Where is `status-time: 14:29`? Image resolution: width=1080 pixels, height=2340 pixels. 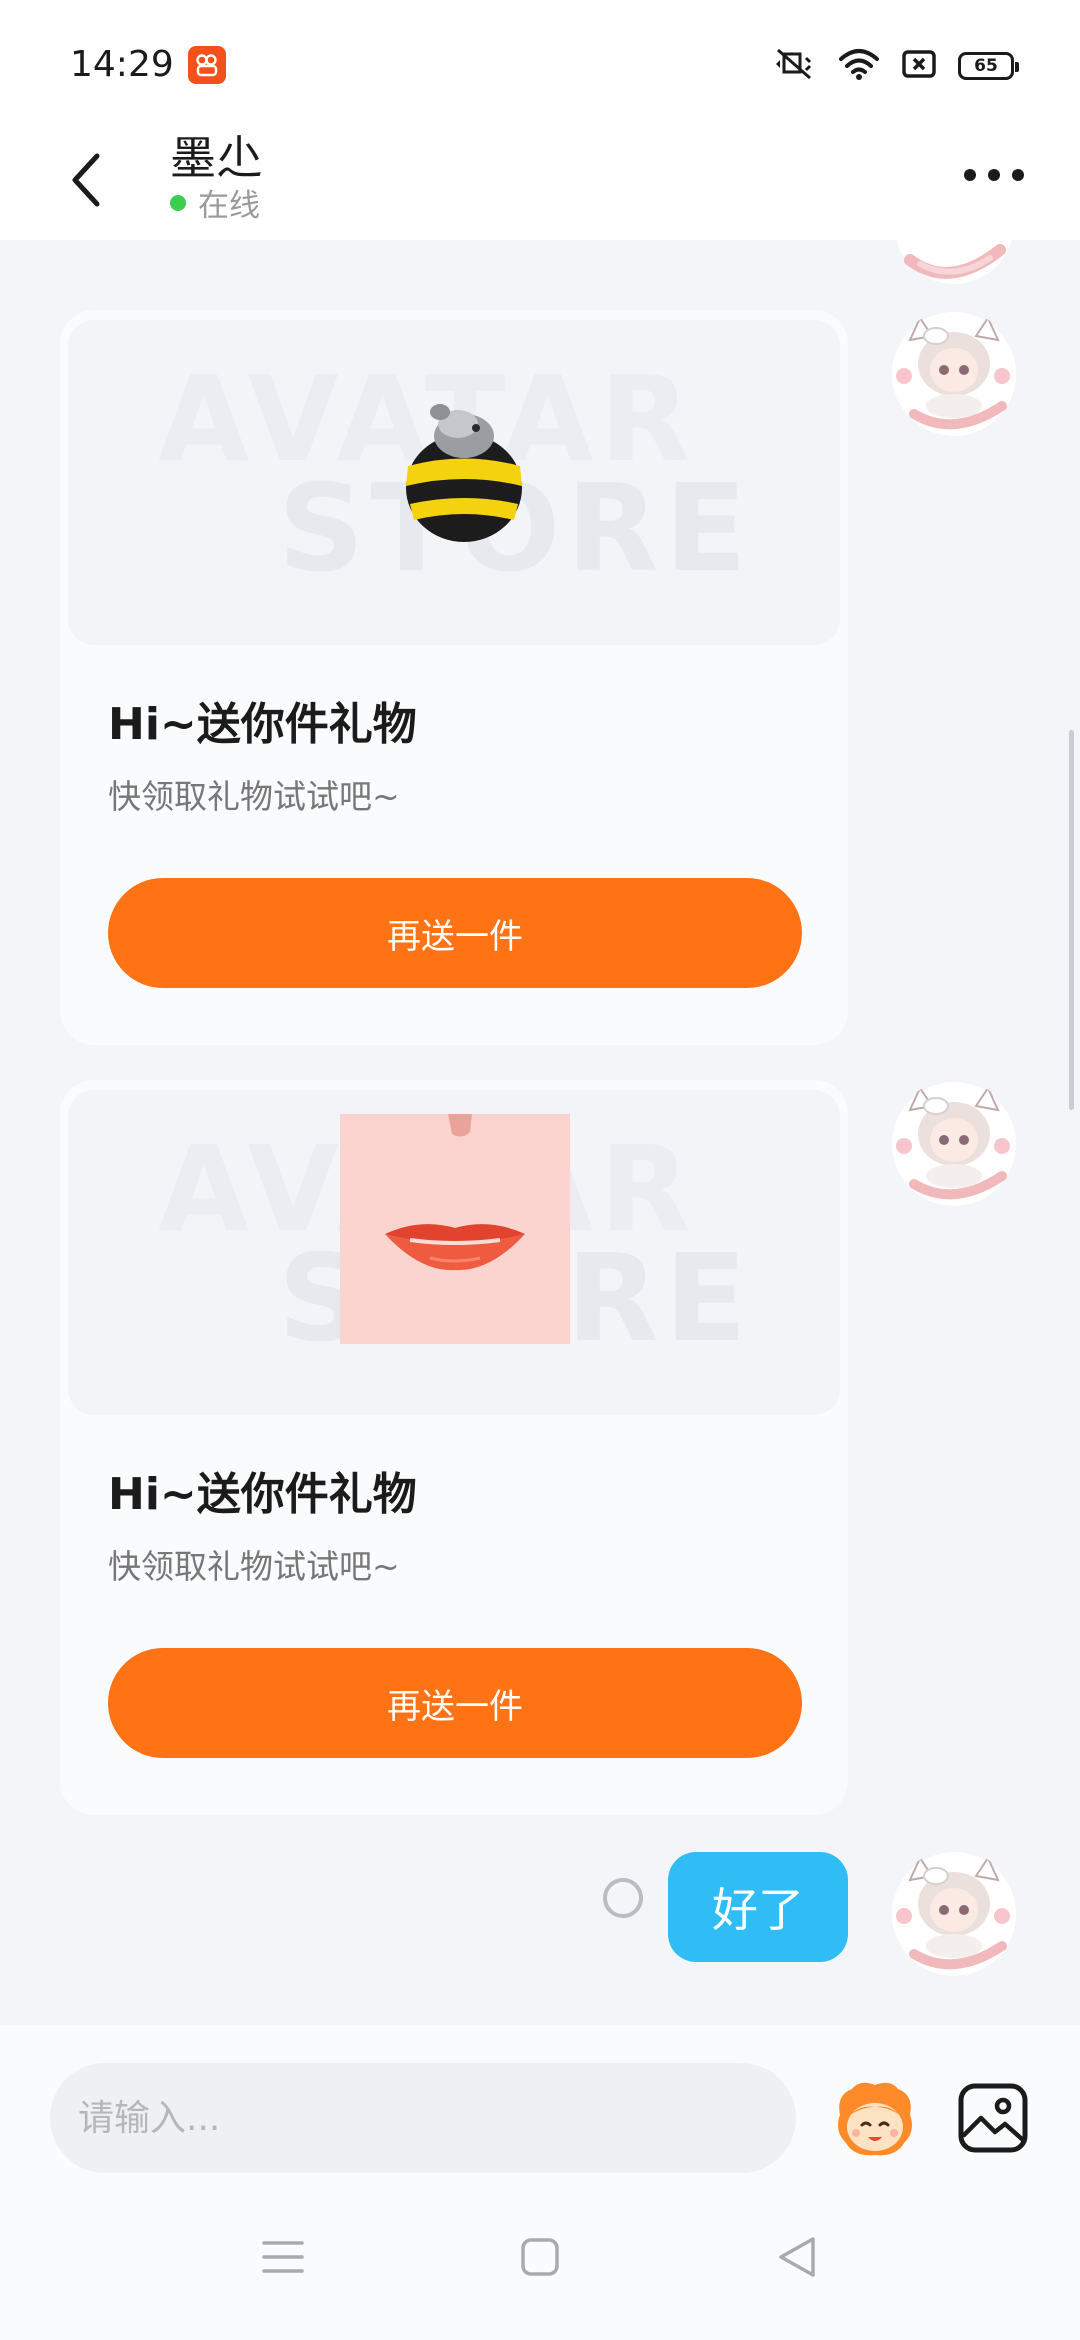 status-time: 14:29 is located at coordinates (122, 64).